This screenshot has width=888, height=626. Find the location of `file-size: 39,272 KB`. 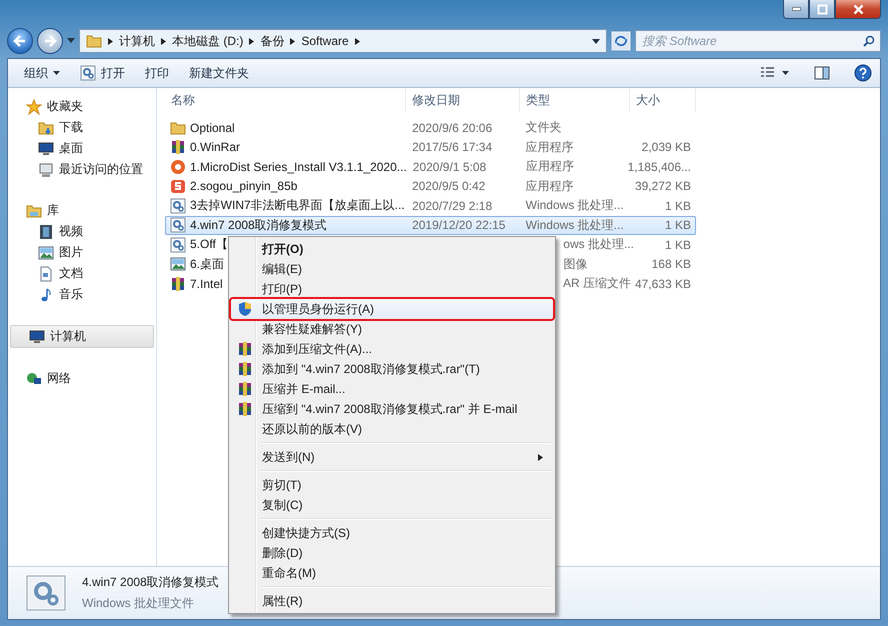

file-size: 39,272 KB is located at coordinates (662, 186).